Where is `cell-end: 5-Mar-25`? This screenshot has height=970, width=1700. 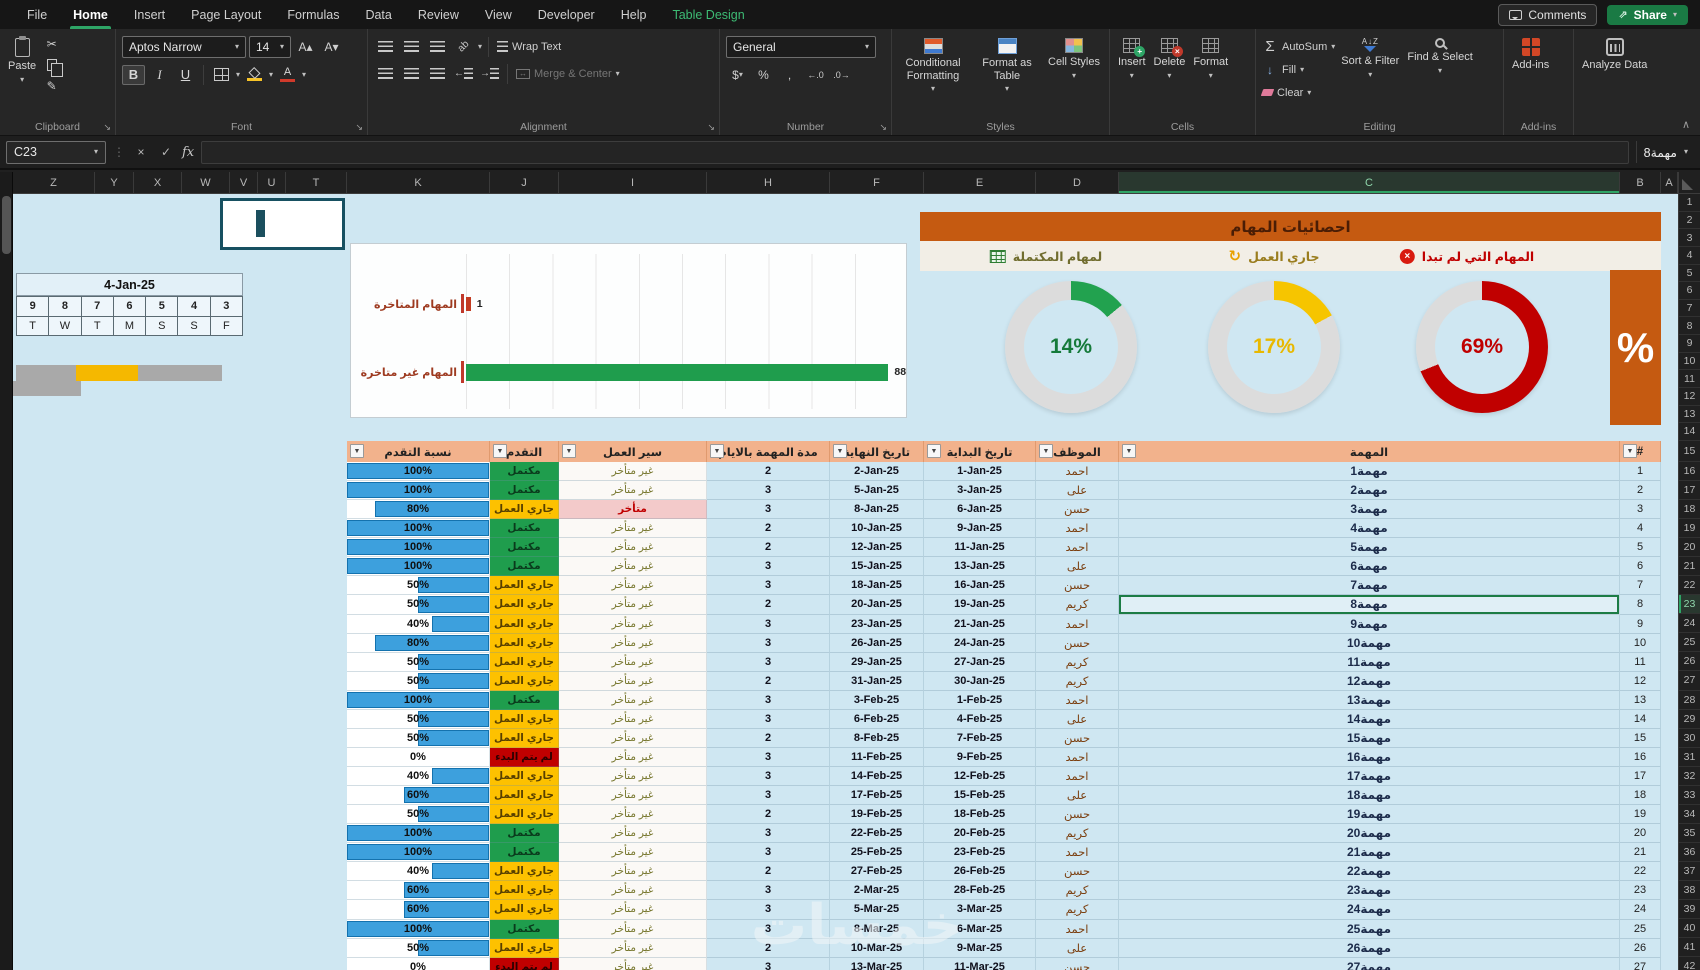 cell-end: 5-Mar-25 is located at coordinates (877, 910).